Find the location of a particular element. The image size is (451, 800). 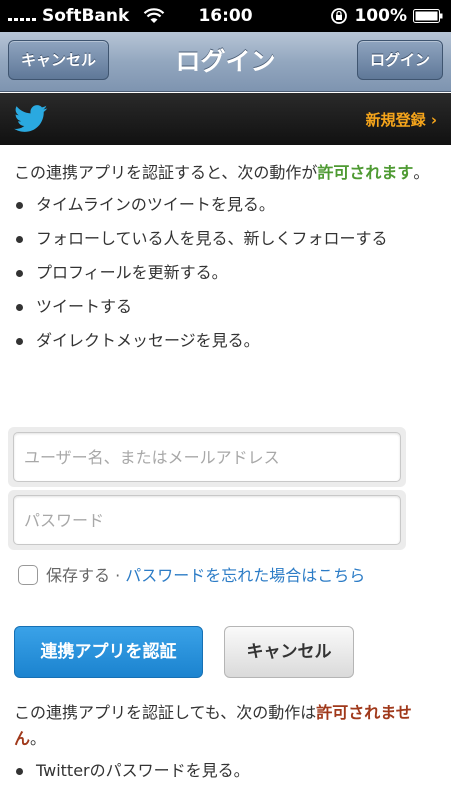

rotation-lock-icon is located at coordinates (339, 16).